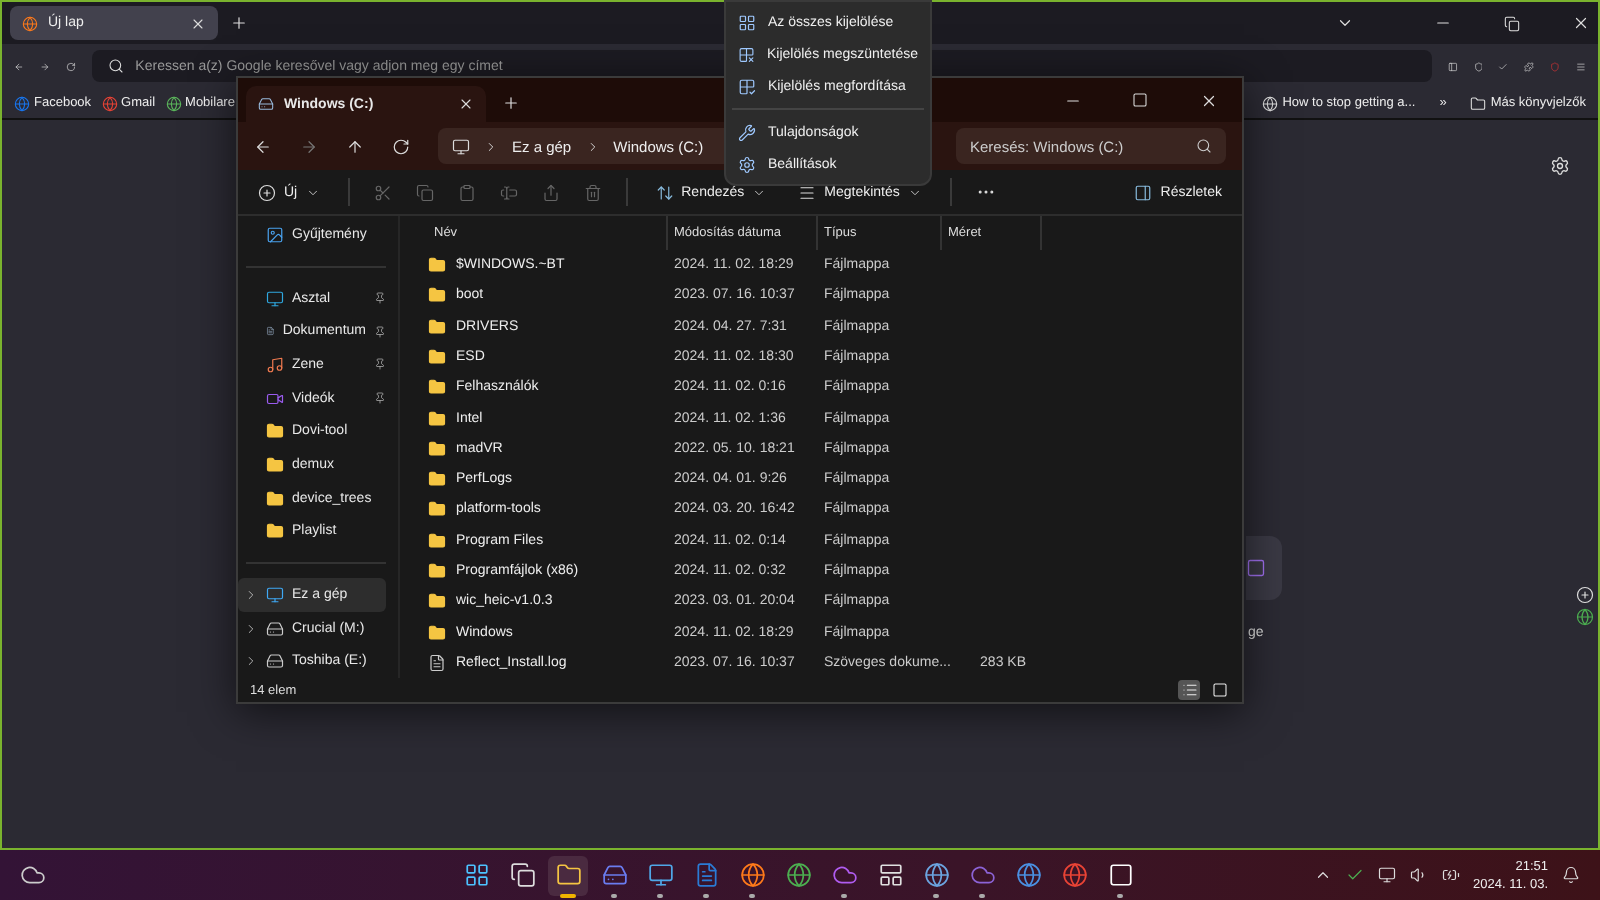 The image size is (1600, 900). I want to click on check-icon, so click(1354, 875).